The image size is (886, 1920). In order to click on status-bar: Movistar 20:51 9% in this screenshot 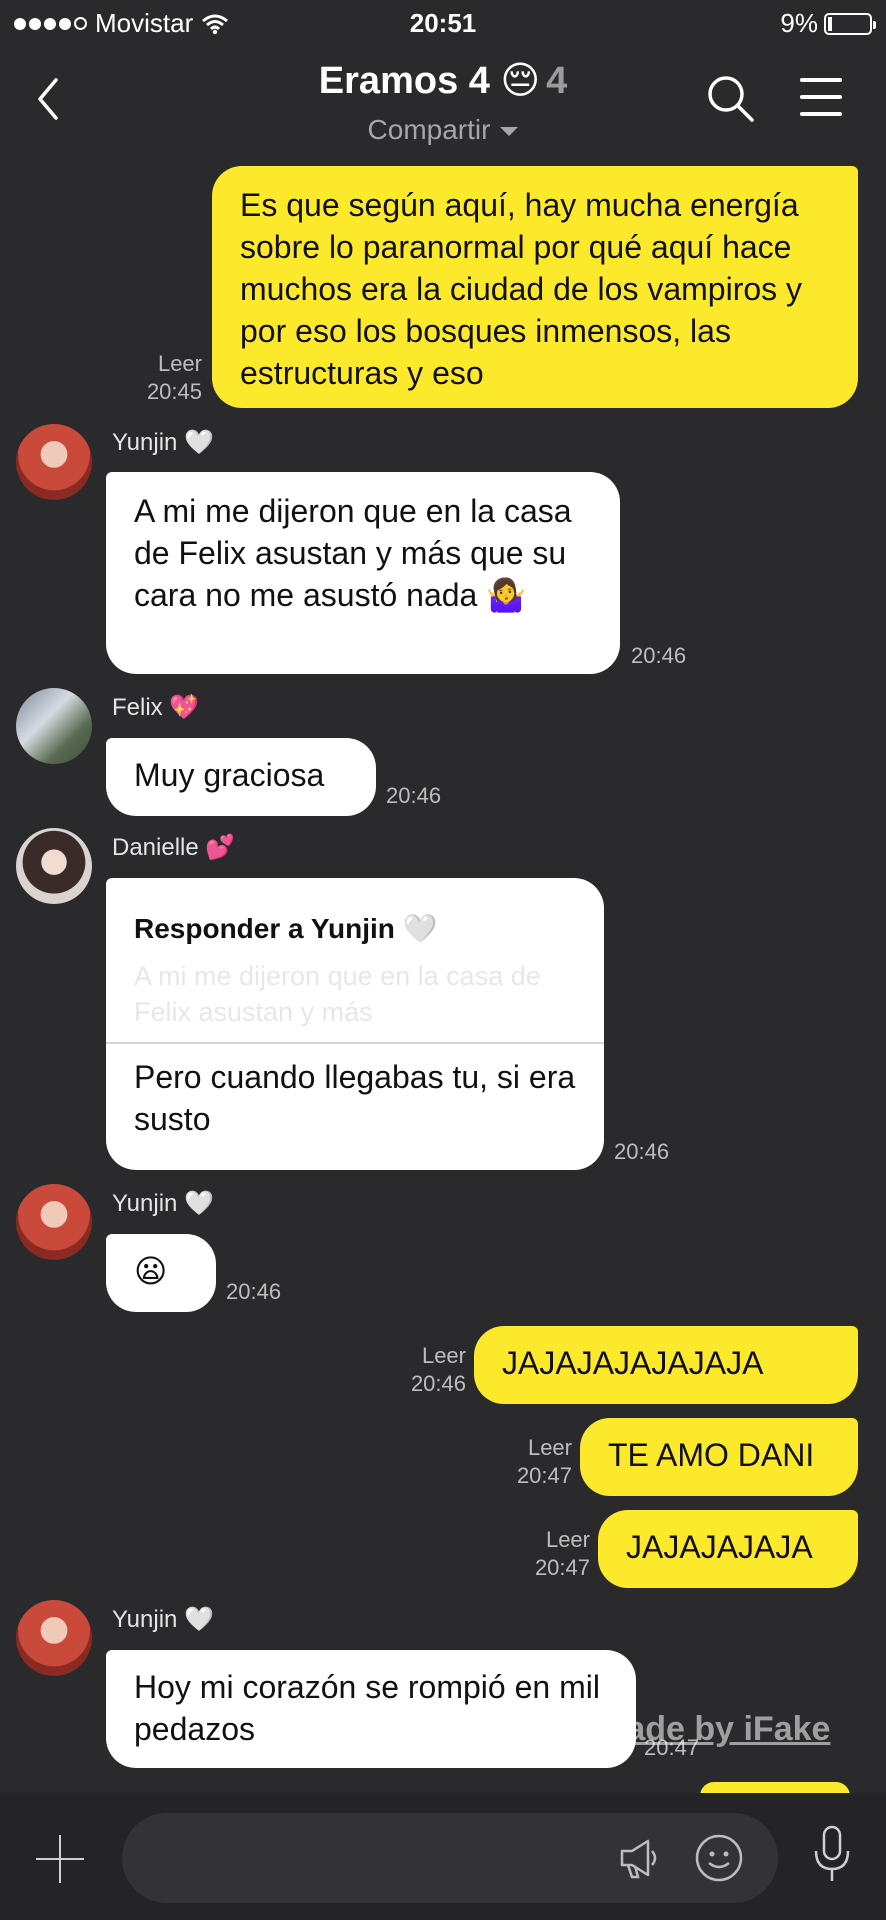, I will do `click(443, 25)`.